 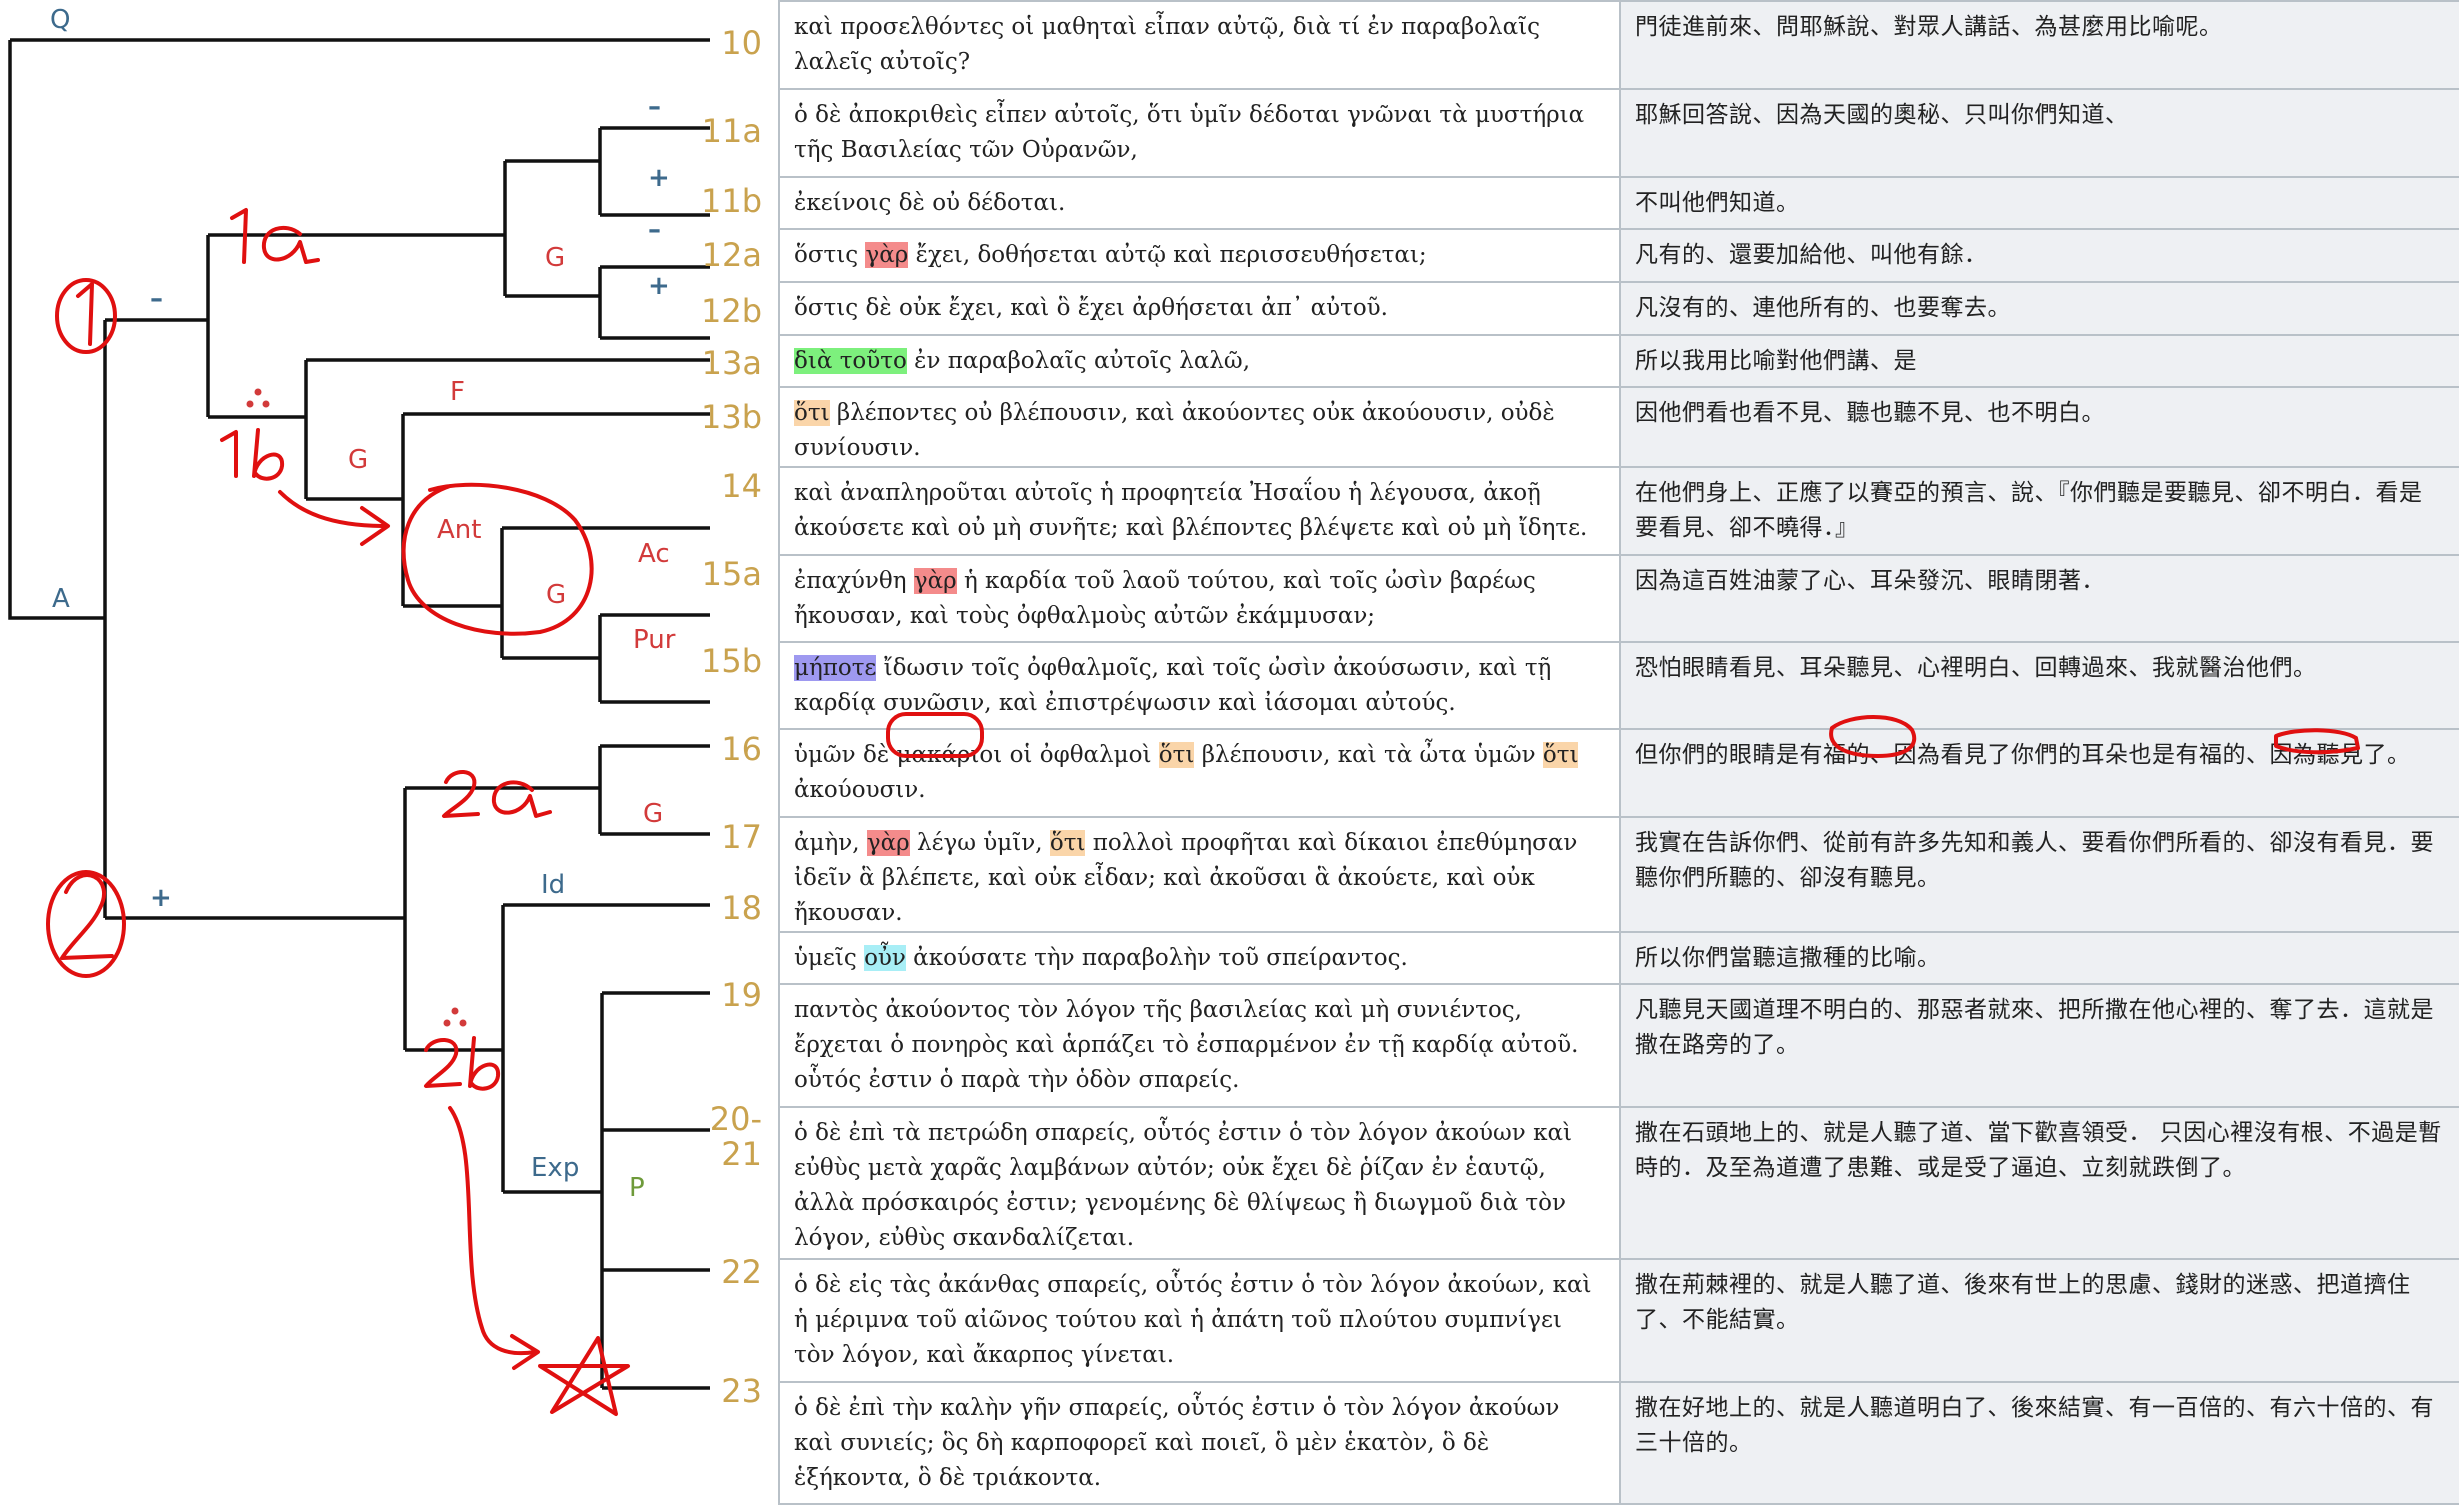 What do you see at coordinates (741, 837) in the screenshot?
I see `verse-number: 17` at bounding box center [741, 837].